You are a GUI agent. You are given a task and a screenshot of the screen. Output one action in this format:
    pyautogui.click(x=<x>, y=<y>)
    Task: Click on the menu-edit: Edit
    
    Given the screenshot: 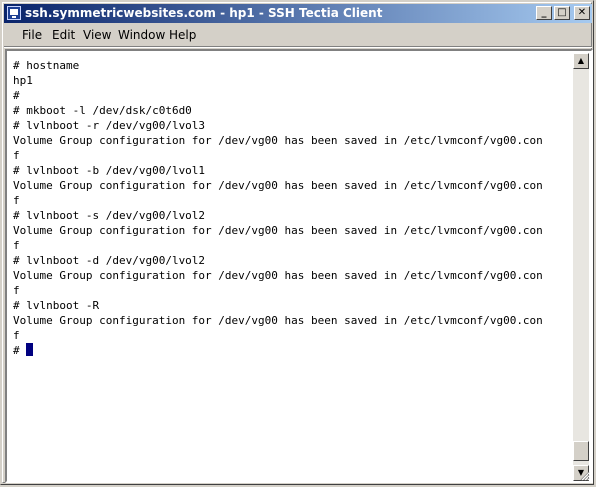 What is the action you would take?
    pyautogui.click(x=63, y=35)
    